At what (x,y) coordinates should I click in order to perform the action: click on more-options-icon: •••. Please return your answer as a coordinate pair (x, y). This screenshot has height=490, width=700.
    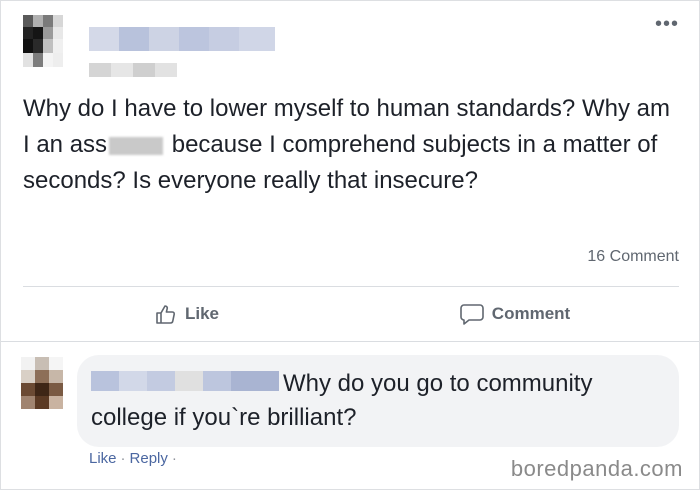
    Looking at the image, I should click on (667, 24).